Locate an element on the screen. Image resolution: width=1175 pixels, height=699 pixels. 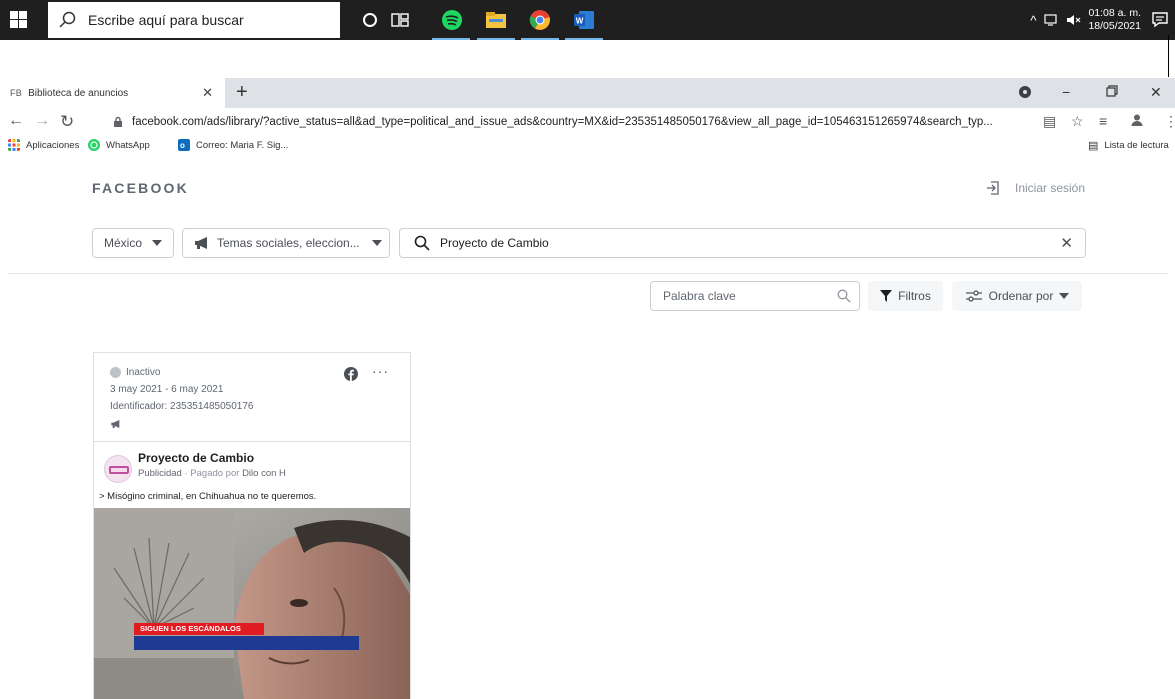
ad-identifier: Identificador: 235351485050176 is located at coordinates (182, 406).